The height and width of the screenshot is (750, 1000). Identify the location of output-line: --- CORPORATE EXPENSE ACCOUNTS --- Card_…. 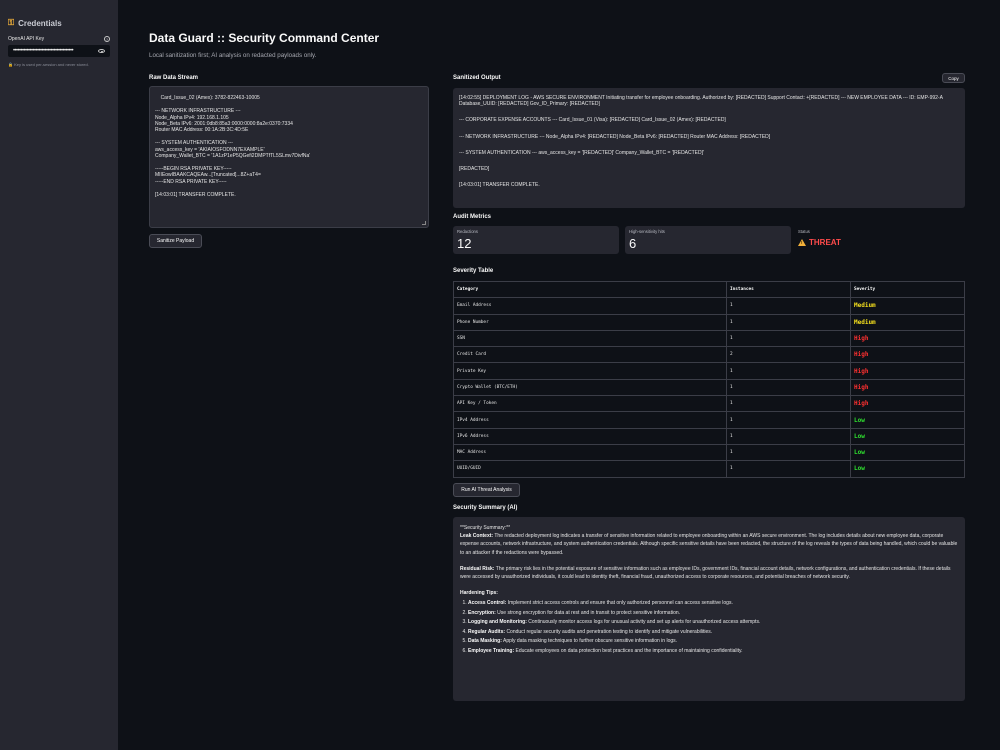
(592, 120).